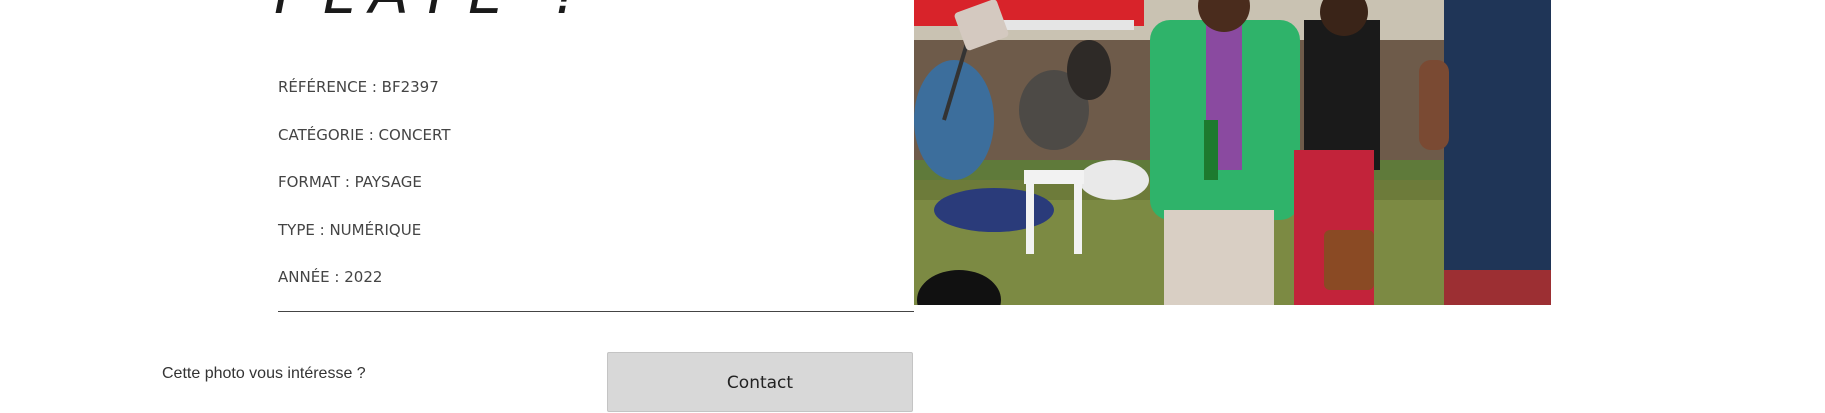 The height and width of the screenshot is (413, 1825). Describe the element at coordinates (350, 182) in the screenshot. I see `detail-format: FORMAT : PAYSAGE` at that location.